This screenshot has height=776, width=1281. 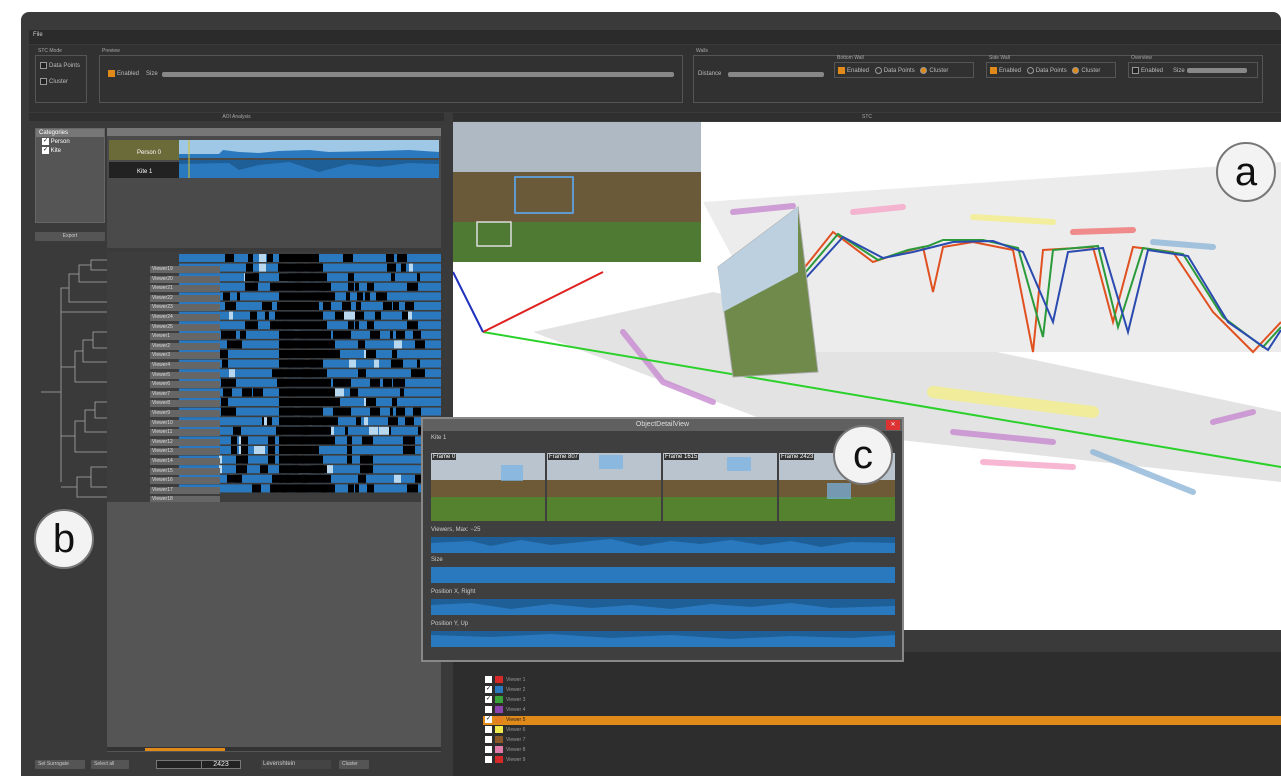 I want to click on viewer-row-label: Viewer17, so click(x=185, y=490).